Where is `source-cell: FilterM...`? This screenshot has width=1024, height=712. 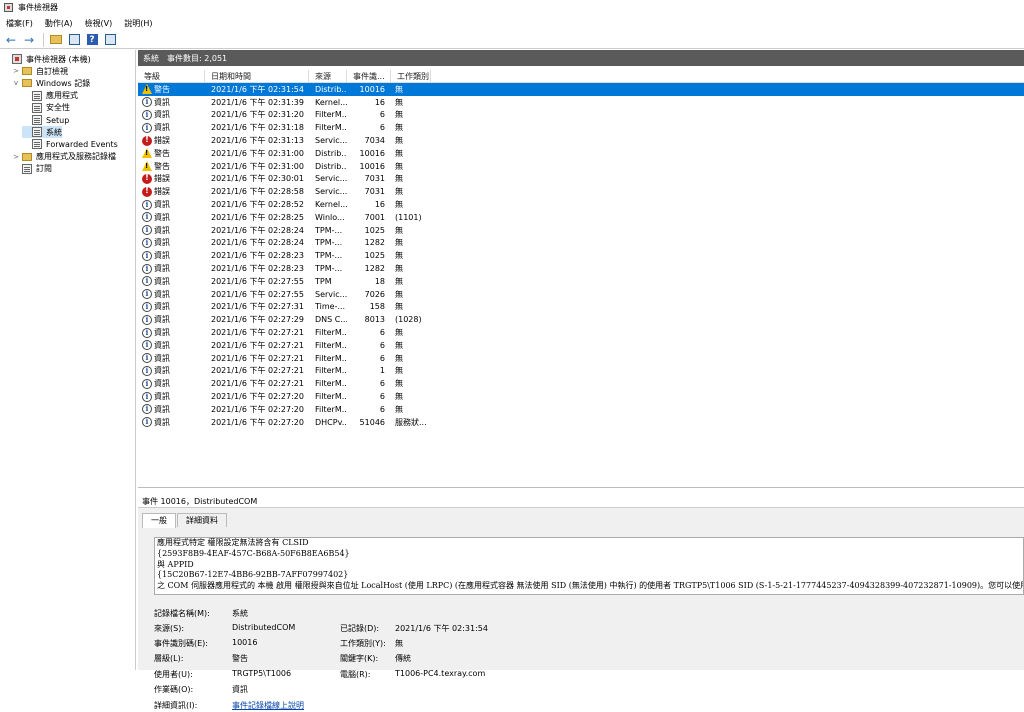 source-cell: FilterM... is located at coordinates (331, 115).